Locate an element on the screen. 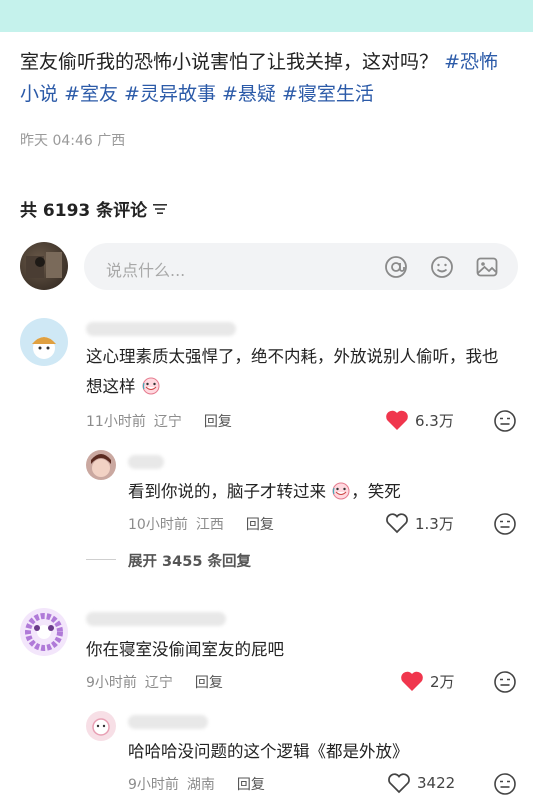 This screenshot has width=533, height=802. like-button: 6.3万 is located at coordinates (419, 420).